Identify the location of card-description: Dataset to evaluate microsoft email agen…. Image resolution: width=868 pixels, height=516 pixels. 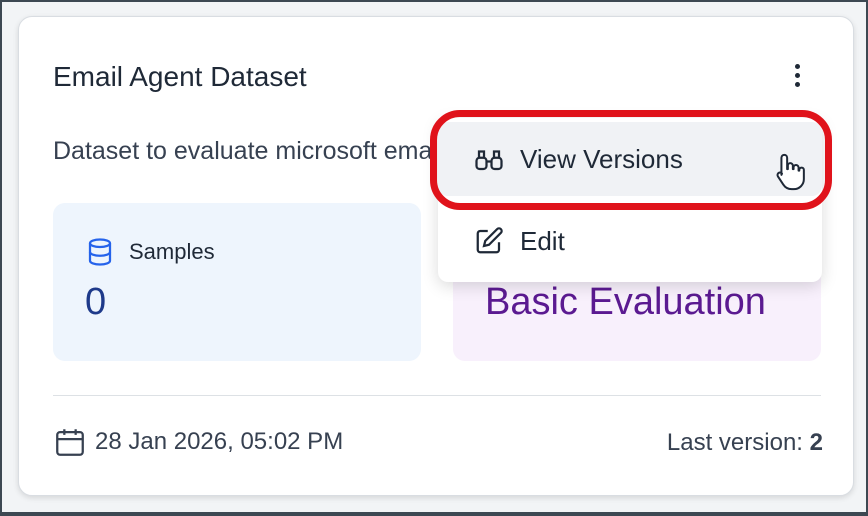
(243, 151).